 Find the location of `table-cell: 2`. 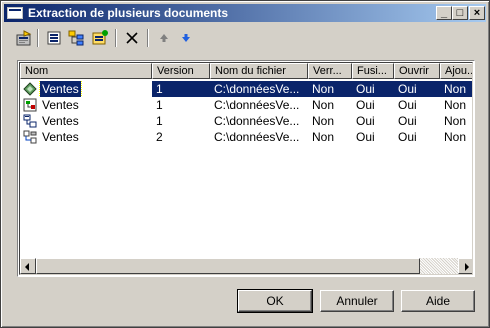

table-cell: 2 is located at coordinates (159, 137).